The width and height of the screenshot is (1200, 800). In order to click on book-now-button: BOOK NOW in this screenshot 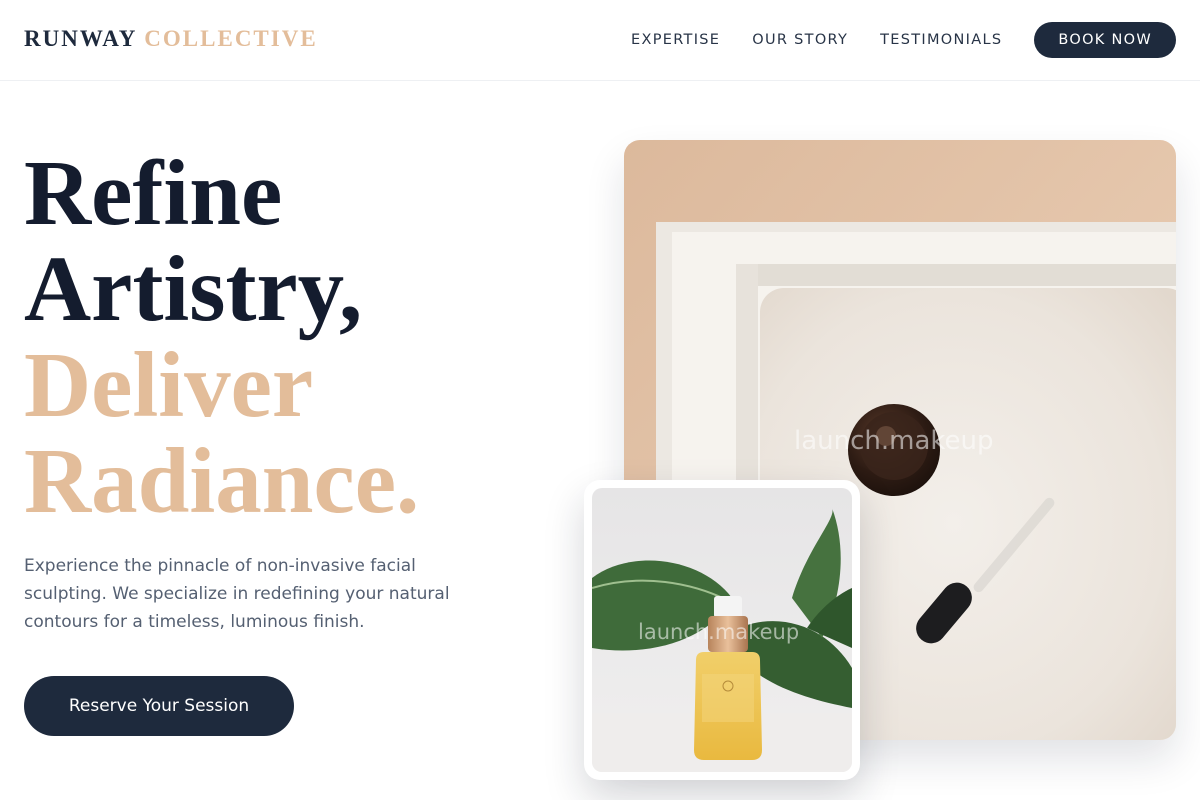, I will do `click(1105, 40)`.